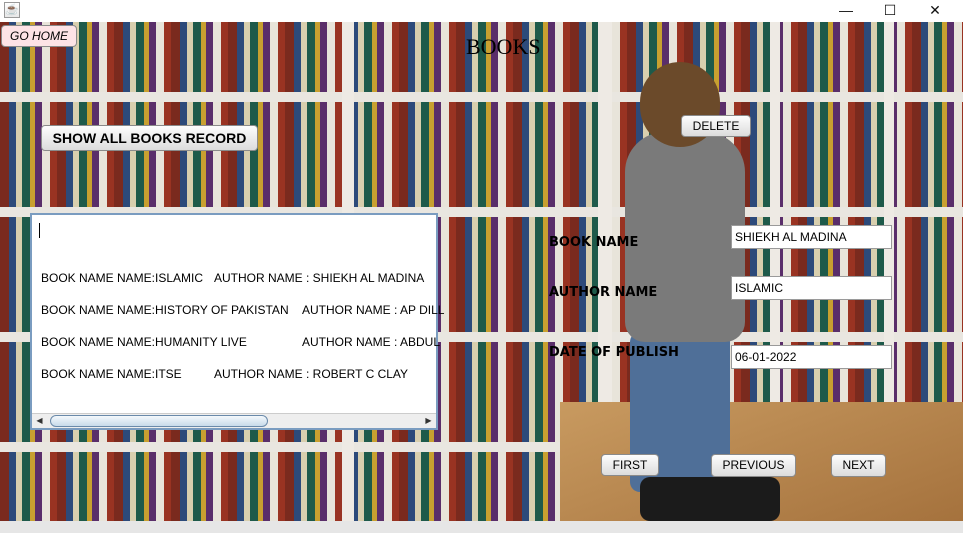 The image size is (963, 533). I want to click on scroll-left-icon: ◀, so click(39, 421).